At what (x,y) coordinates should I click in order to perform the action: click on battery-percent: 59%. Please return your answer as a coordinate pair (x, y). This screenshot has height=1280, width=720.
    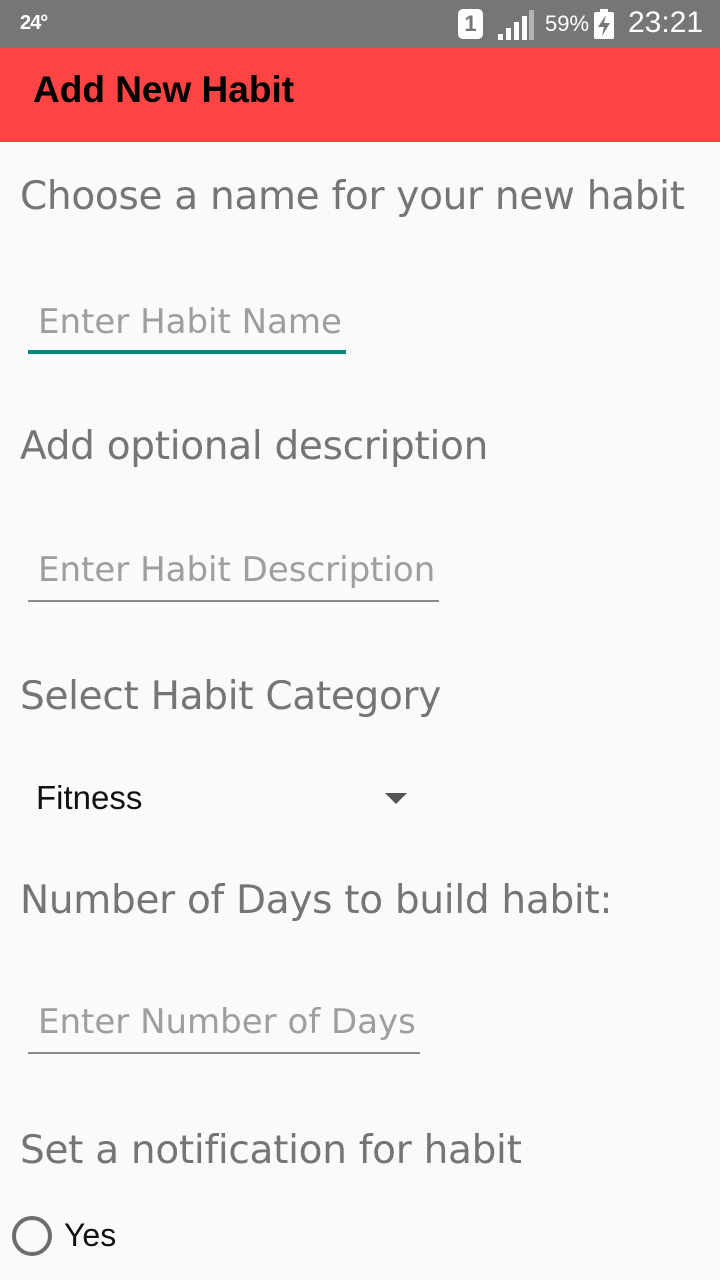
    Looking at the image, I should click on (567, 23).